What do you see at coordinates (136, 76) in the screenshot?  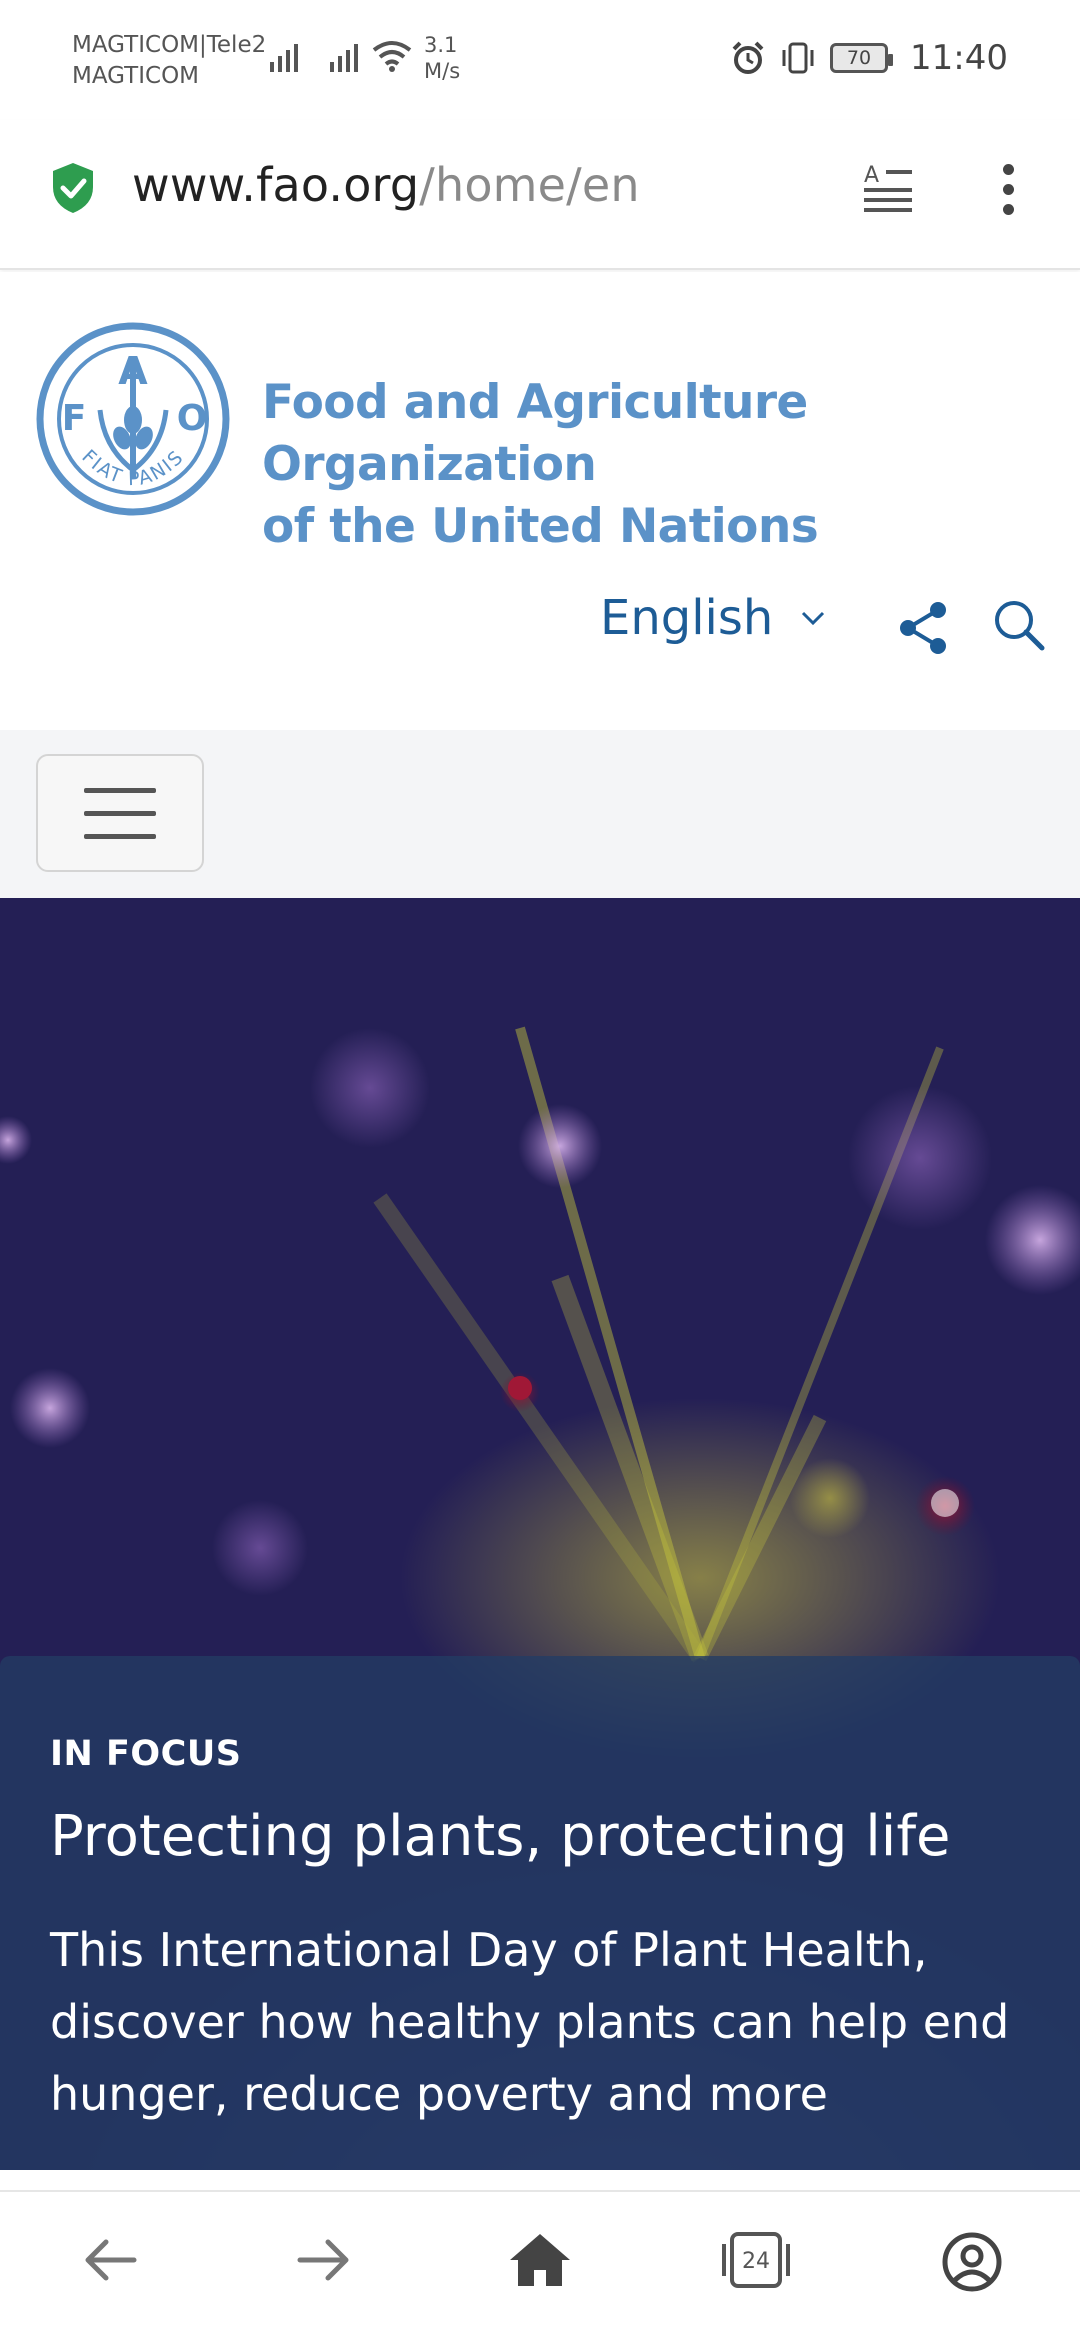 I see `carrier-2: MAGTICOM` at bounding box center [136, 76].